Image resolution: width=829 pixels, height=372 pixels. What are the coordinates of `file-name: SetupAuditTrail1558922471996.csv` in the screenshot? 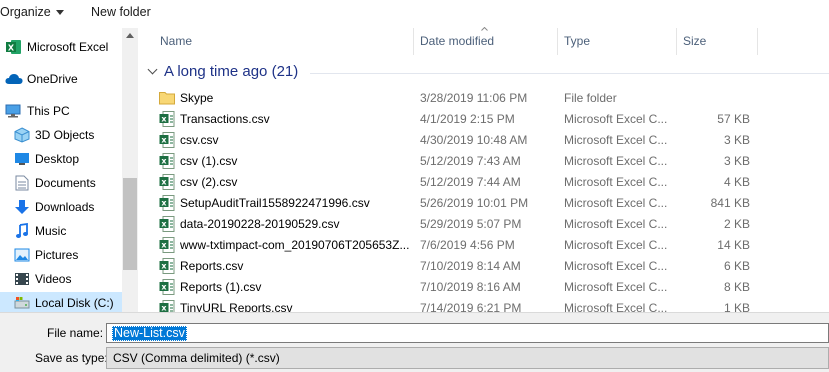 It's located at (275, 203).